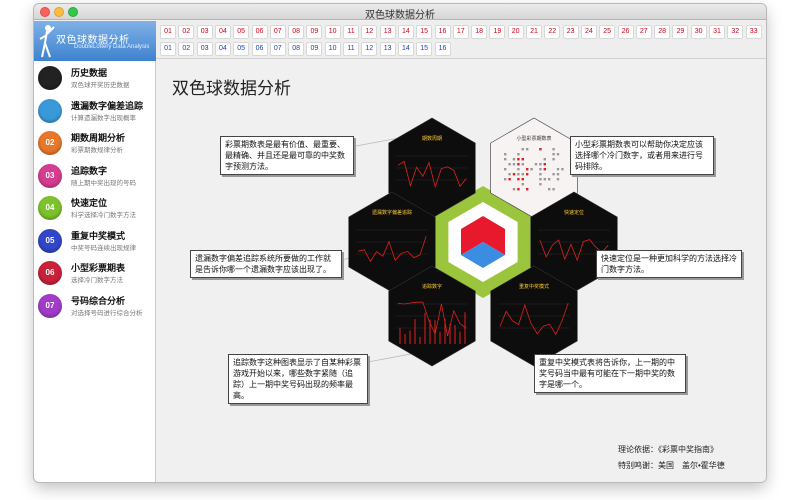 The height and width of the screenshot is (500, 800). Describe the element at coordinates (534, 32) in the screenshot. I see `red-ball-button: 21` at that location.